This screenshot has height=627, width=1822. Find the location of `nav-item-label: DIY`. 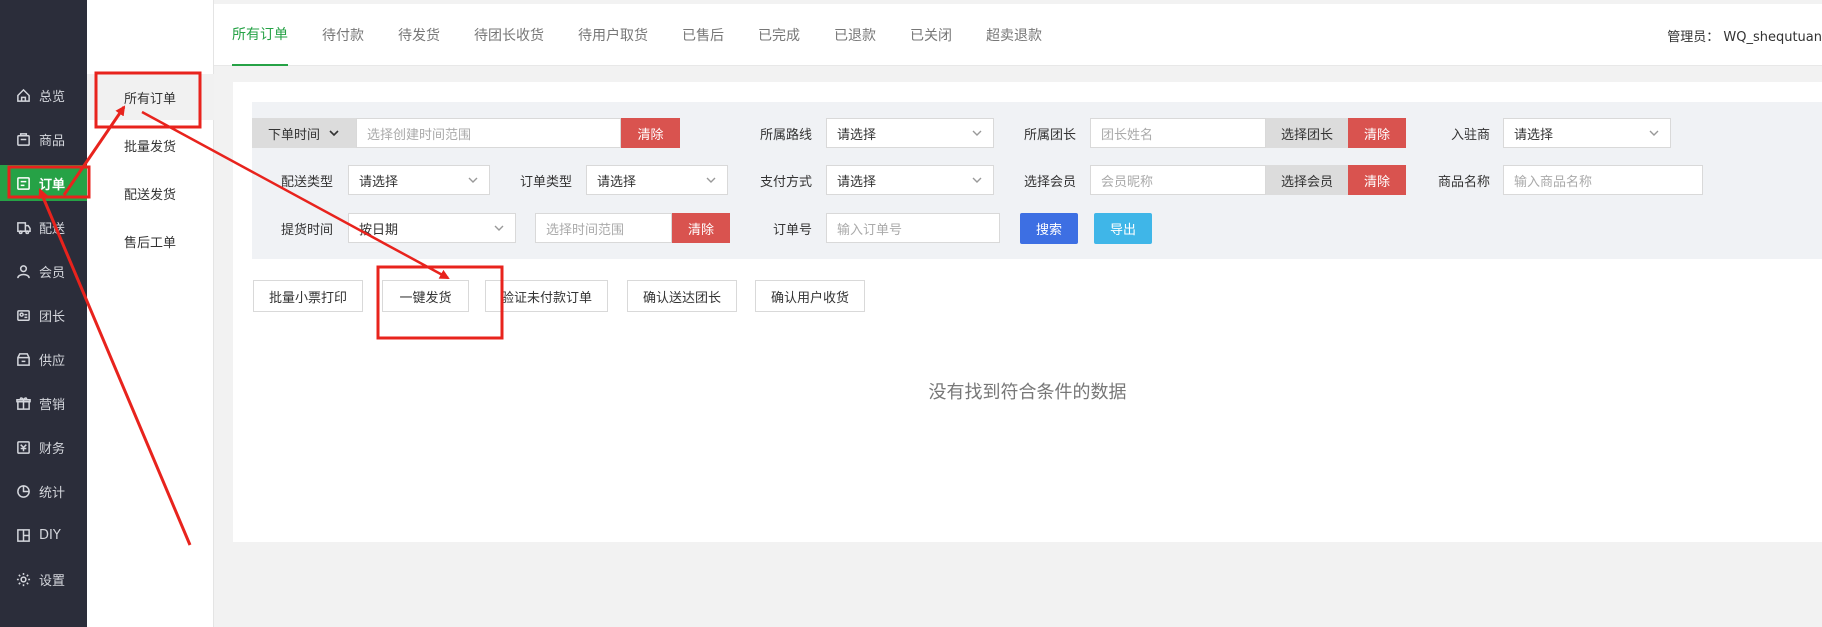

nav-item-label: DIY is located at coordinates (50, 535).